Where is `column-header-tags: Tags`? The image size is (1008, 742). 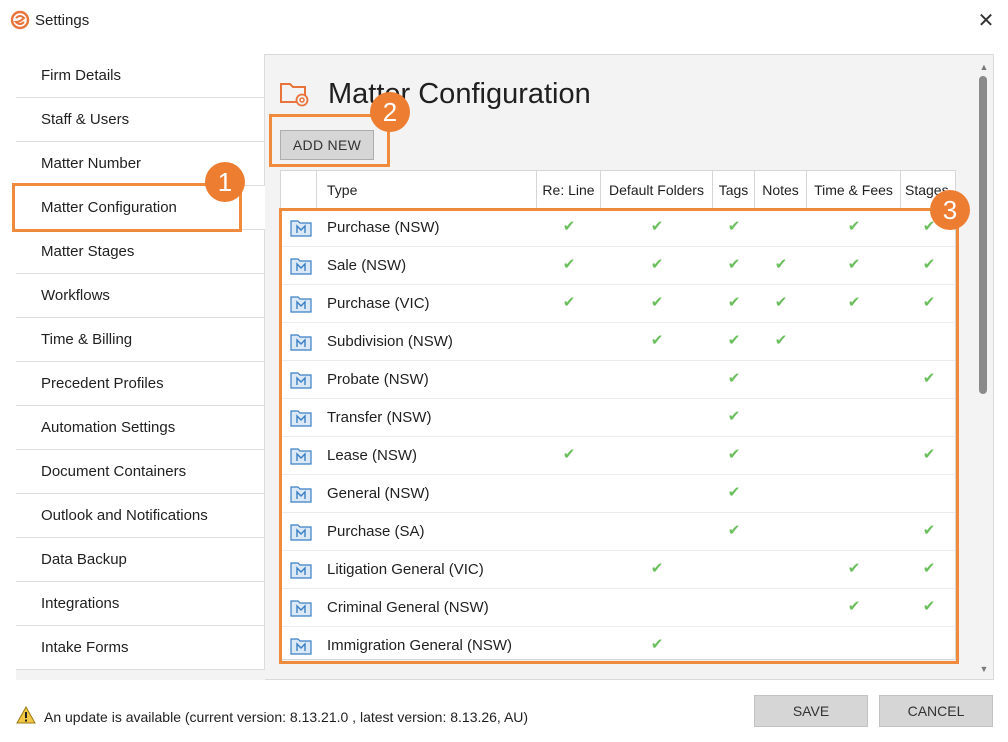 column-header-tags: Tags is located at coordinates (734, 190).